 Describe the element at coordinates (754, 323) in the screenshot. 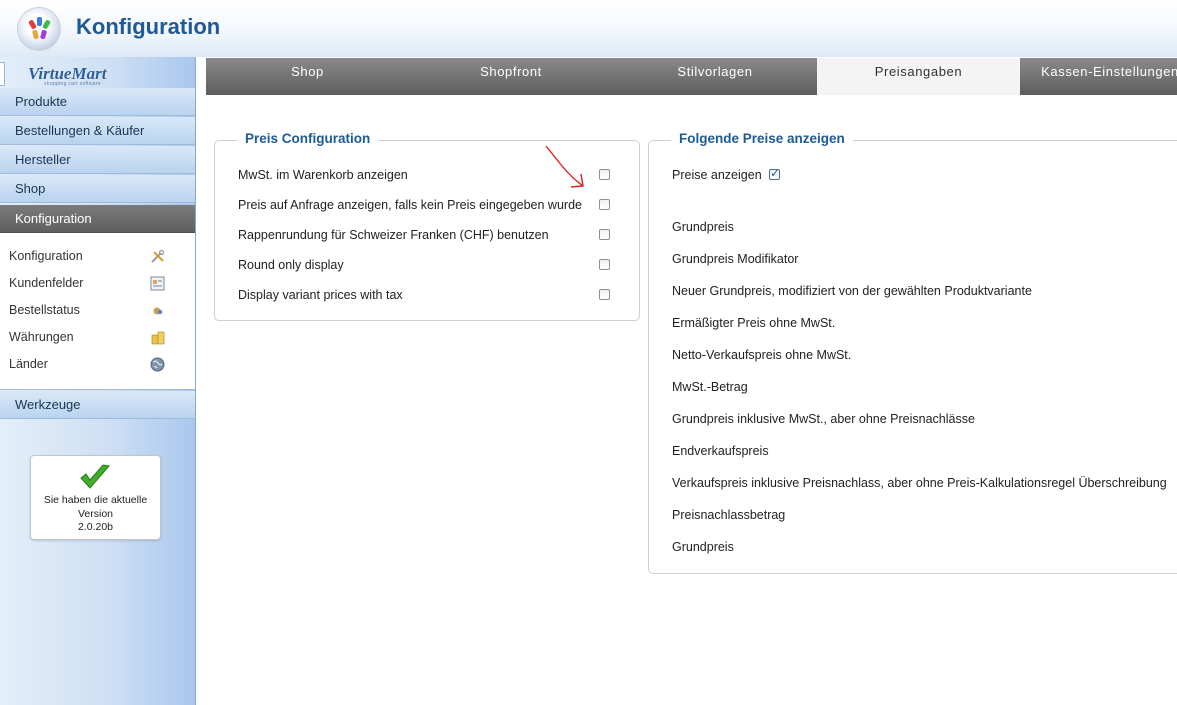

I see `price-row: Ermäßigter Preis ohne MwSt.` at that location.